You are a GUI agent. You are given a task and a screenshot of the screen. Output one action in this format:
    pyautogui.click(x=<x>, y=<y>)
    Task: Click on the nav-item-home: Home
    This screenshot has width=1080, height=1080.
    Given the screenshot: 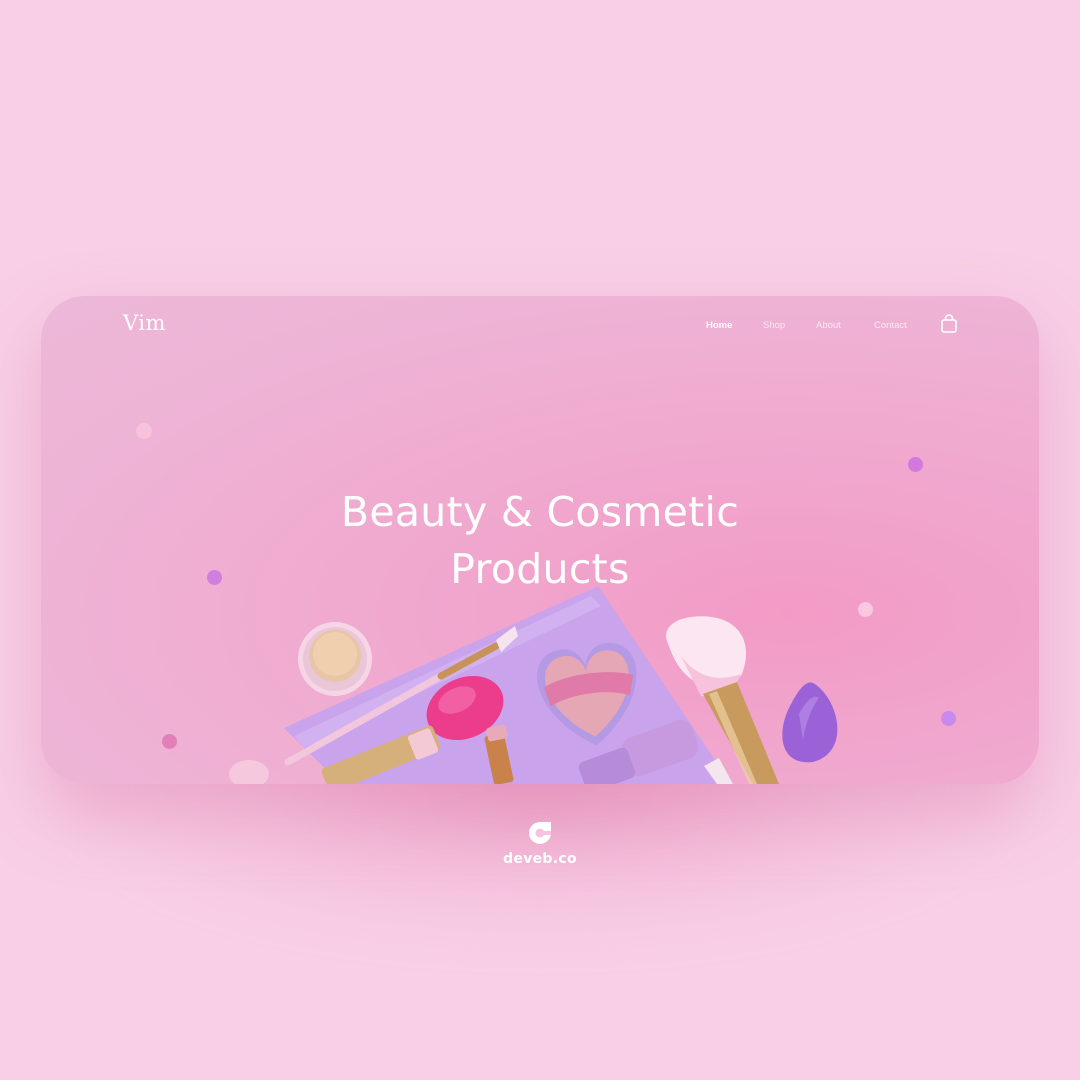 What is the action you would take?
    pyautogui.click(x=719, y=325)
    